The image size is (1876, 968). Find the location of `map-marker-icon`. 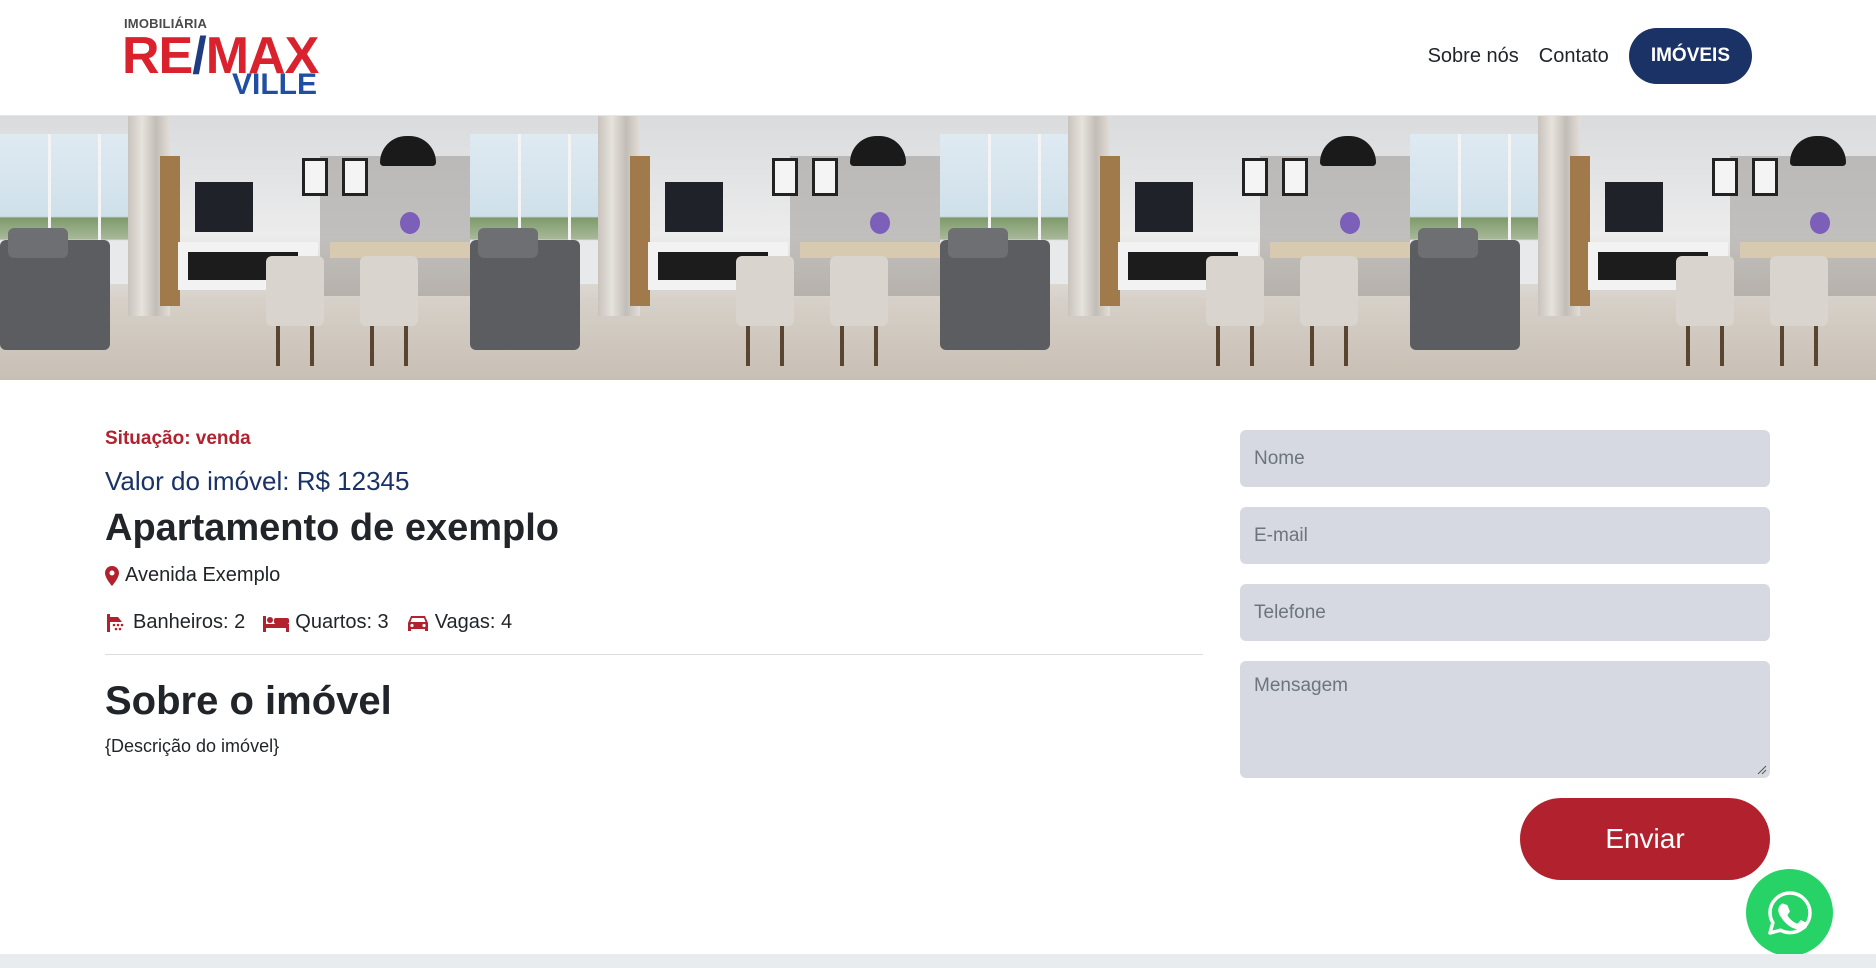

map-marker-icon is located at coordinates (112, 575).